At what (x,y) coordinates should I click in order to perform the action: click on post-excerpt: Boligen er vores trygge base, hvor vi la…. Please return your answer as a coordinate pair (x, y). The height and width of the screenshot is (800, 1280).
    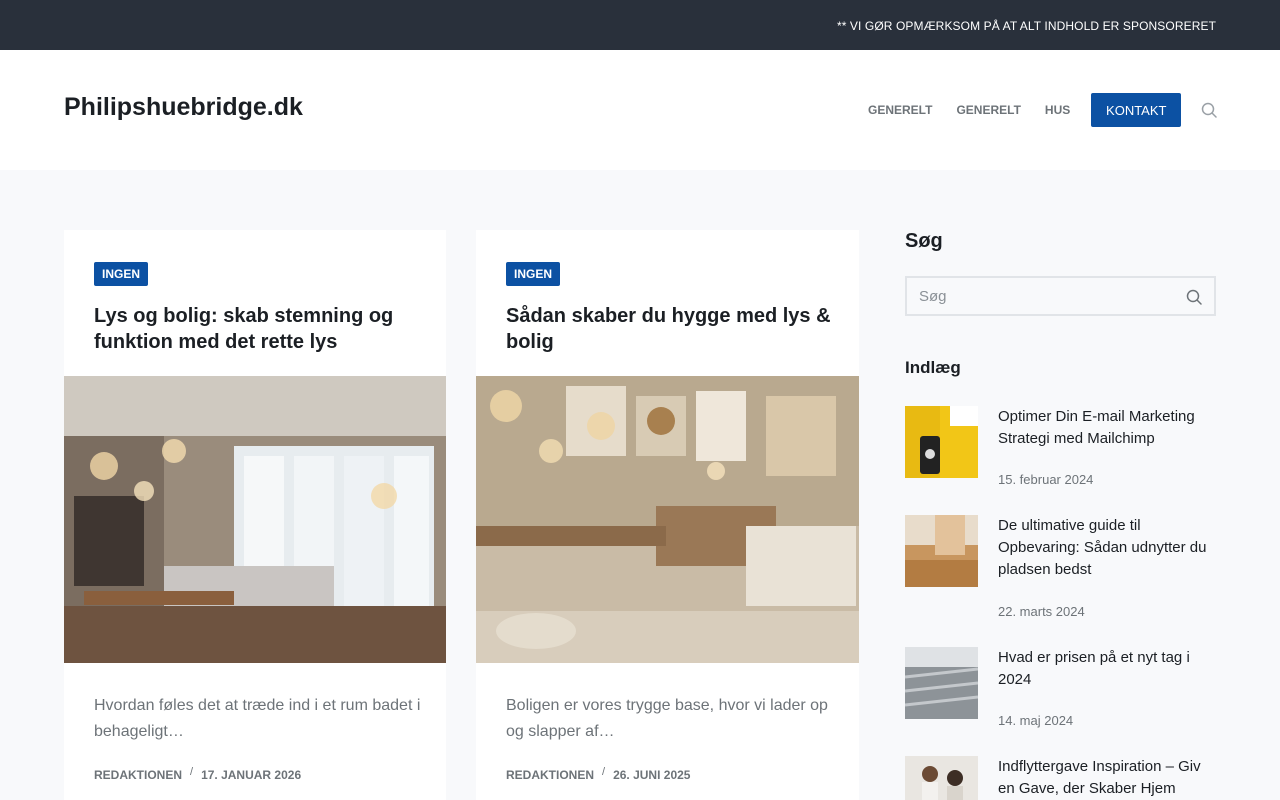
    Looking at the image, I should click on (667, 718).